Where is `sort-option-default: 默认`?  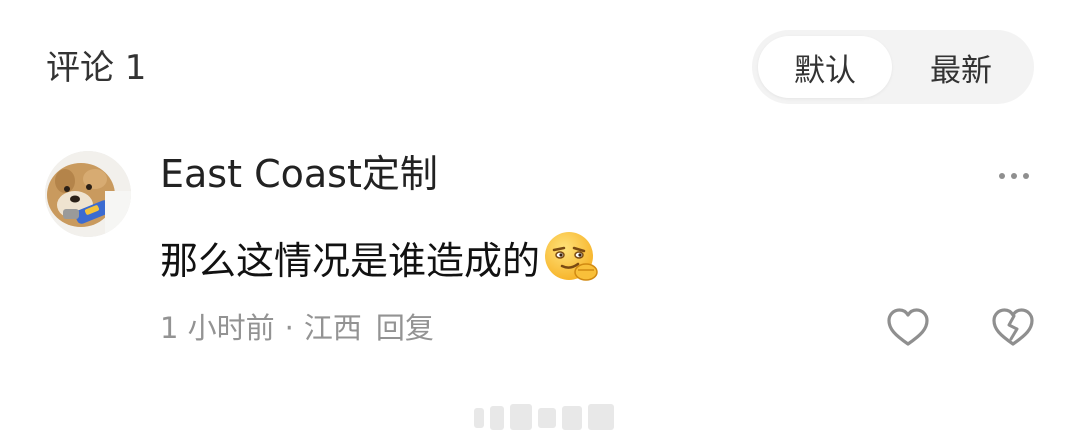 sort-option-default: 默认 is located at coordinates (825, 67).